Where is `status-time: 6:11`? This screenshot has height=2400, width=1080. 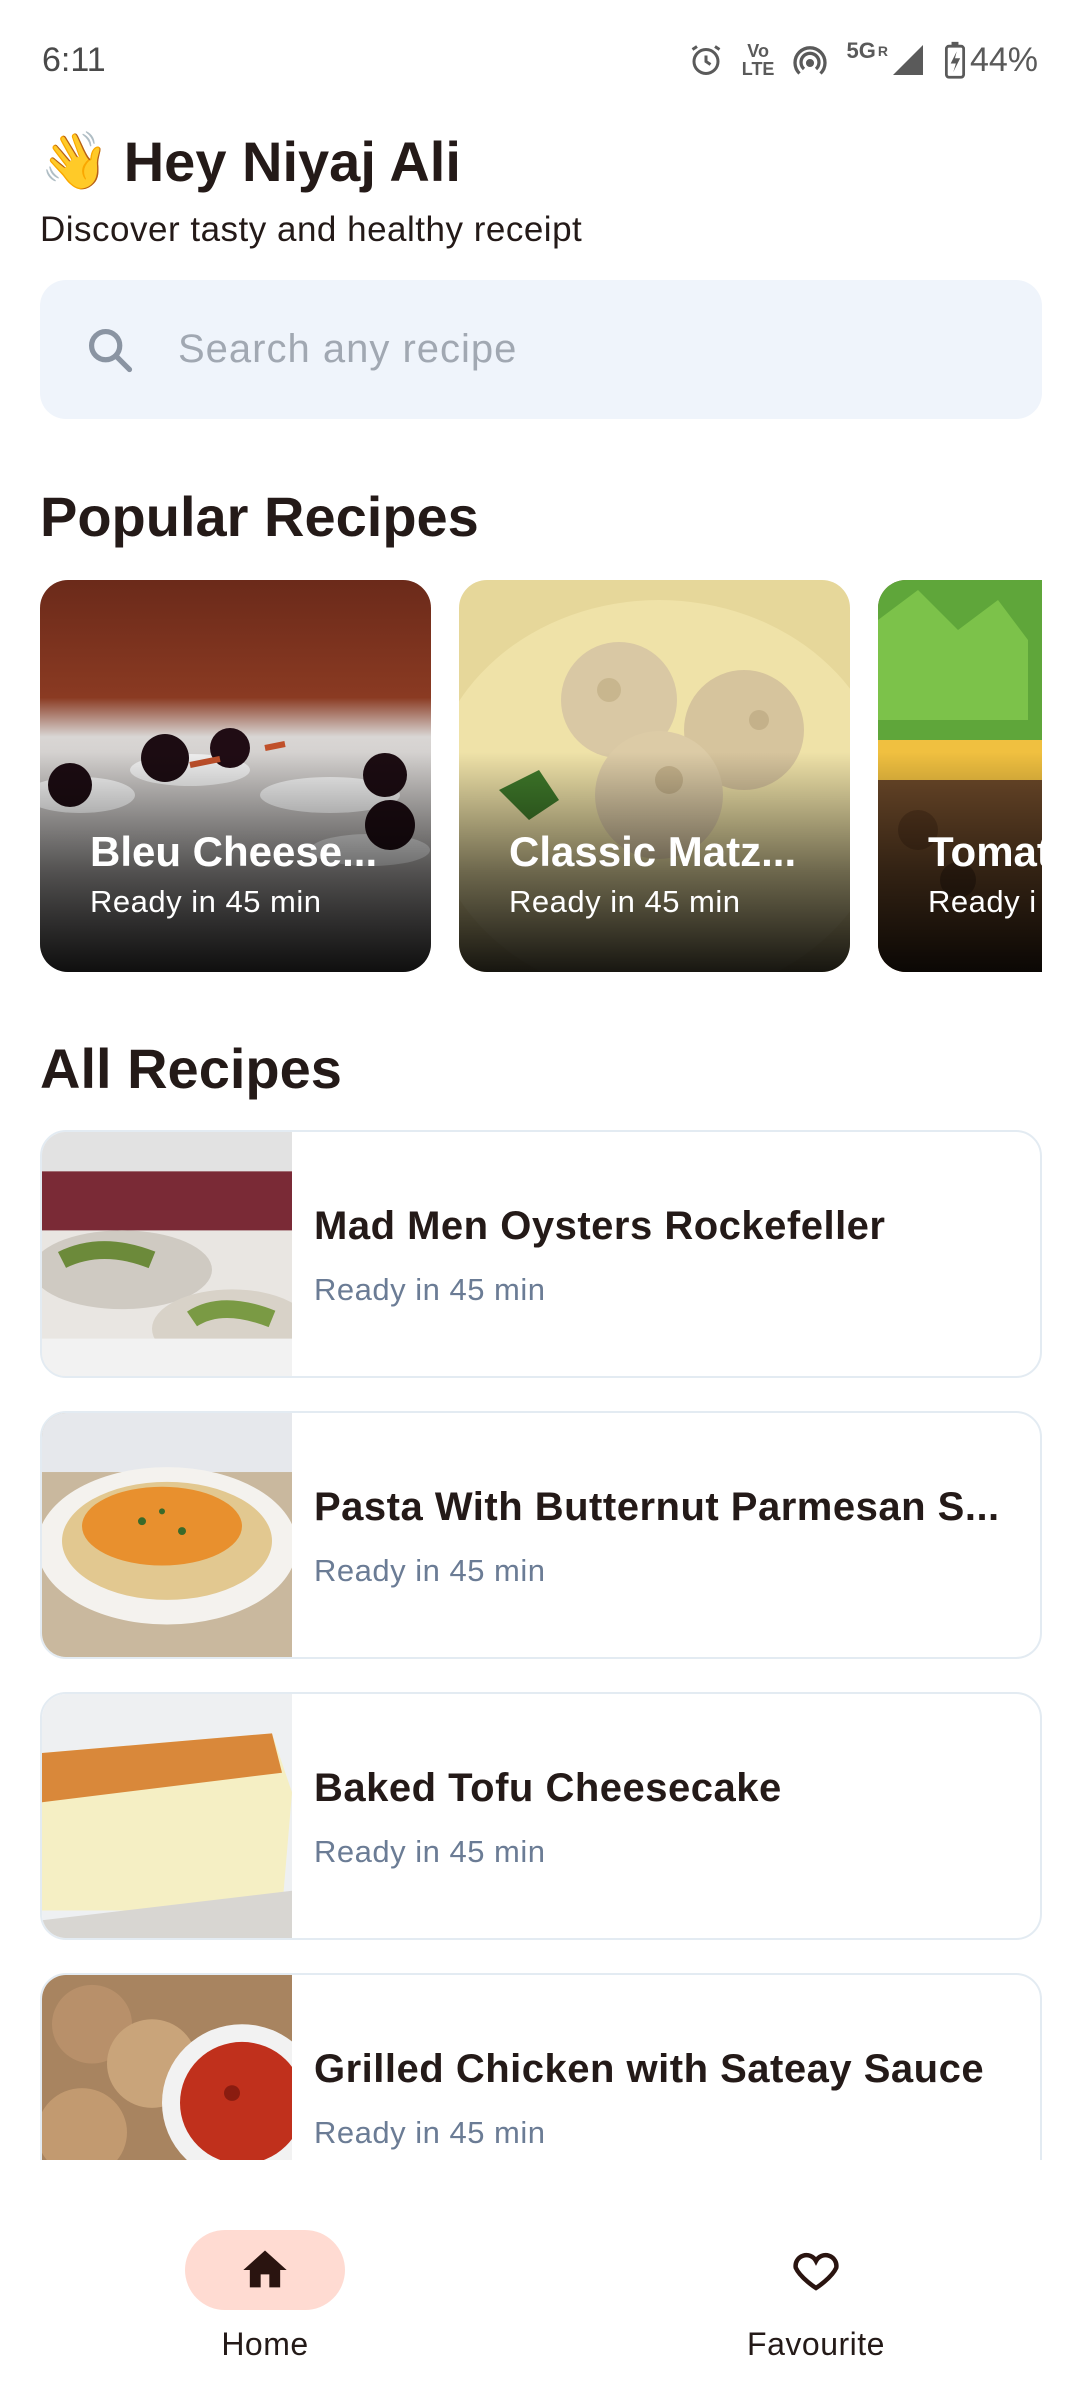
status-time: 6:11 is located at coordinates (74, 59).